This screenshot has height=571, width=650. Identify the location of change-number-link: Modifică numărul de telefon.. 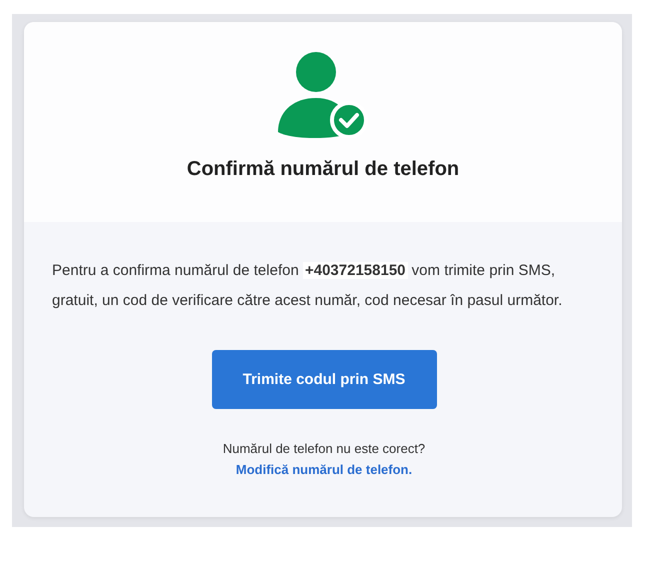
(324, 469).